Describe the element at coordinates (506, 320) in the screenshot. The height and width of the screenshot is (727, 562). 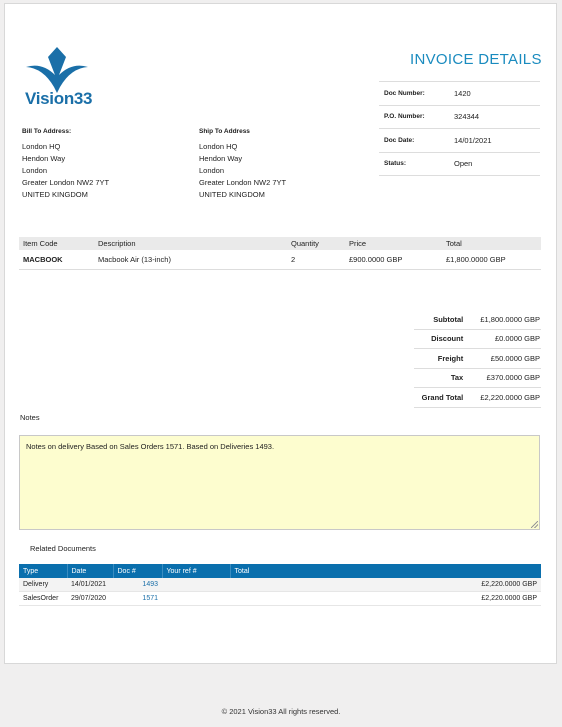
I see `totals-value: £1,800.0000 GBP` at that location.